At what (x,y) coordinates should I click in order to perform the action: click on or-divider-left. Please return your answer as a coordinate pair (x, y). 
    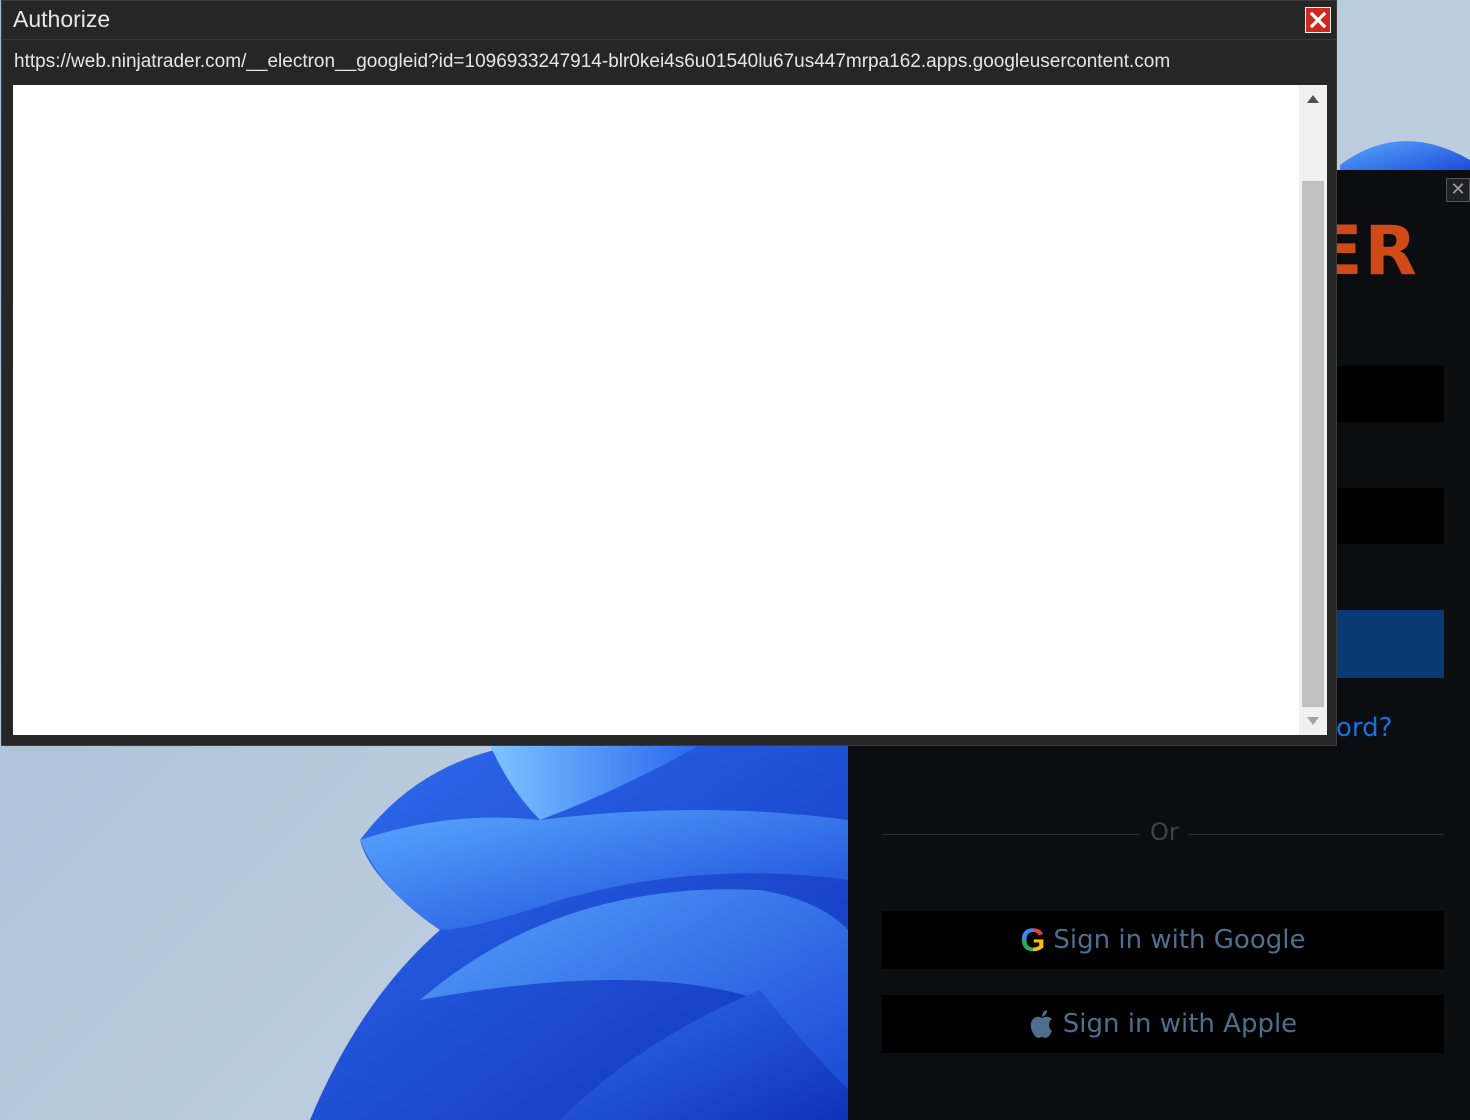
    Looking at the image, I should click on (1011, 834).